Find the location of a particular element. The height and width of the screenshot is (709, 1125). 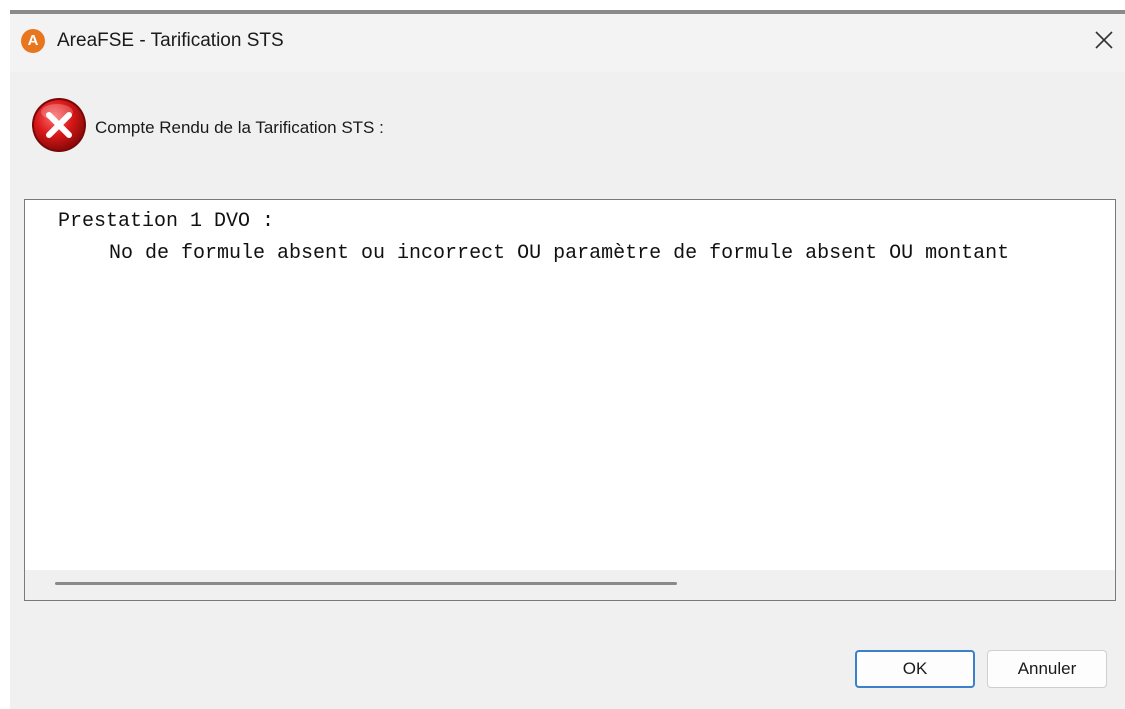

window-title: AreaFSE - Tarification STS is located at coordinates (170, 40).